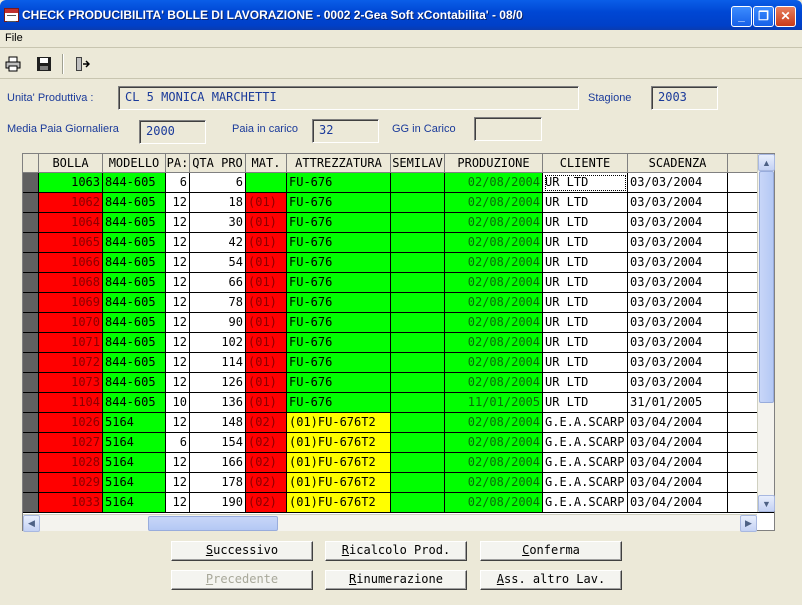 This screenshot has width=802, height=605. I want to click on column-header-cliente: CLIENTE, so click(585, 163).